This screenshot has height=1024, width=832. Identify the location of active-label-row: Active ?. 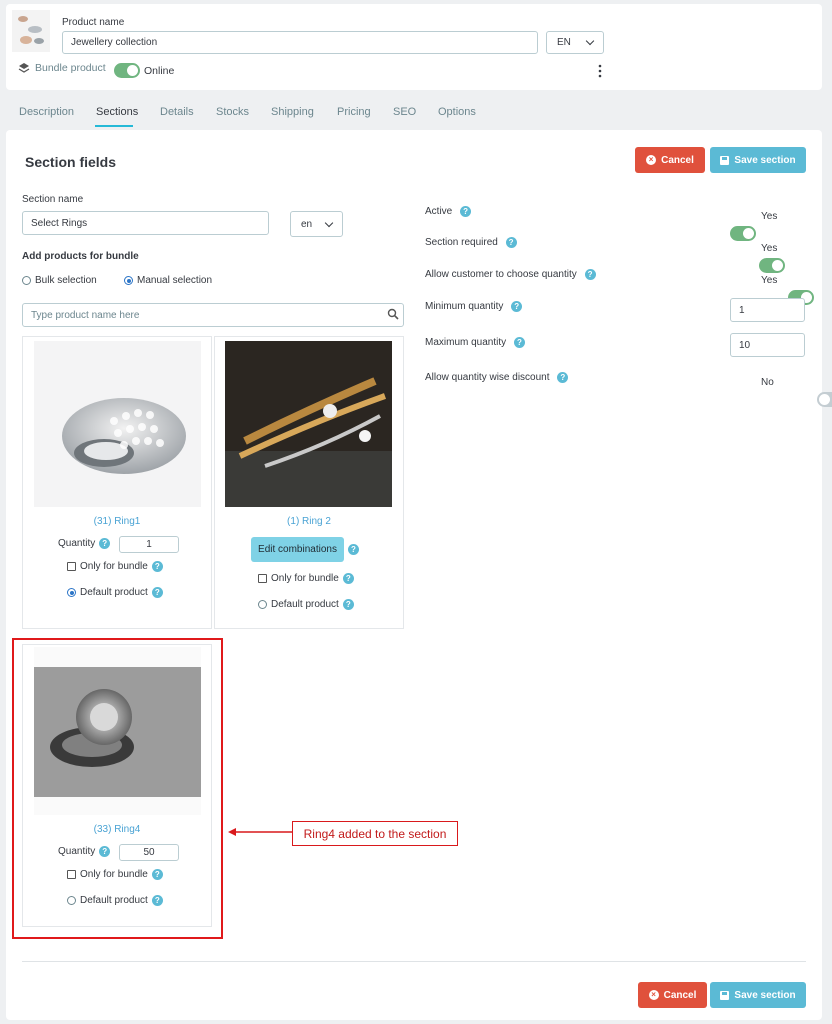
(448, 212).